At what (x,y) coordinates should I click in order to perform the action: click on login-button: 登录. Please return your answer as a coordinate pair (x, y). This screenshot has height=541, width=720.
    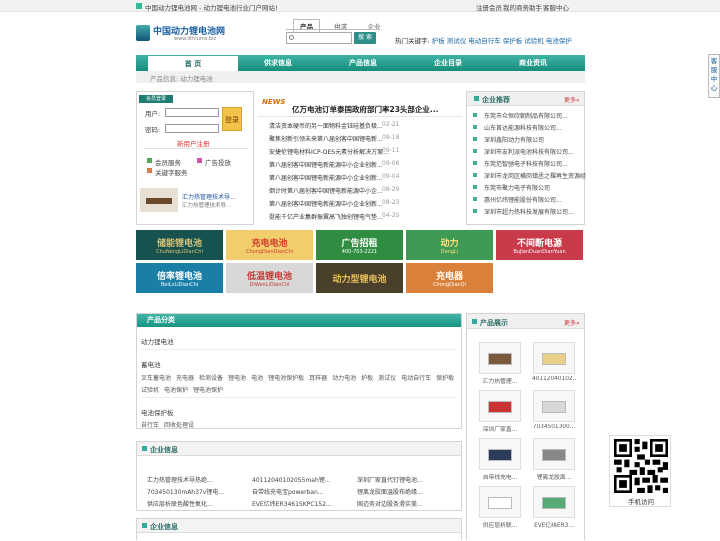
    Looking at the image, I should click on (232, 119).